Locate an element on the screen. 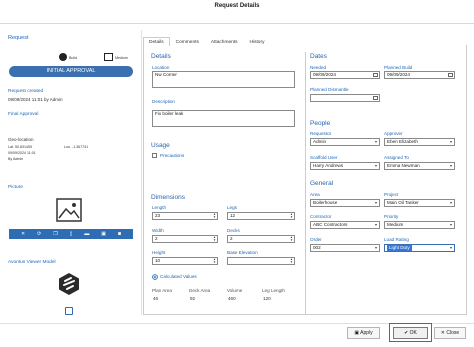 This screenshot has width=474, height=347. geo-by-value: By Admin is located at coordinates (16, 159).